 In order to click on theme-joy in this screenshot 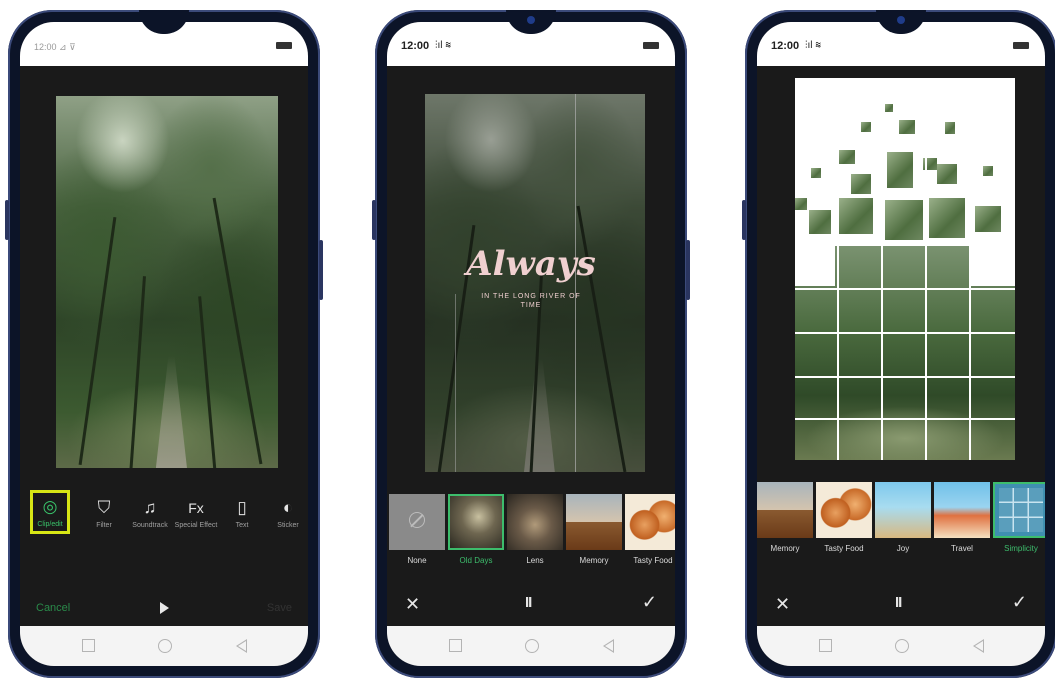, I will do `click(903, 510)`.